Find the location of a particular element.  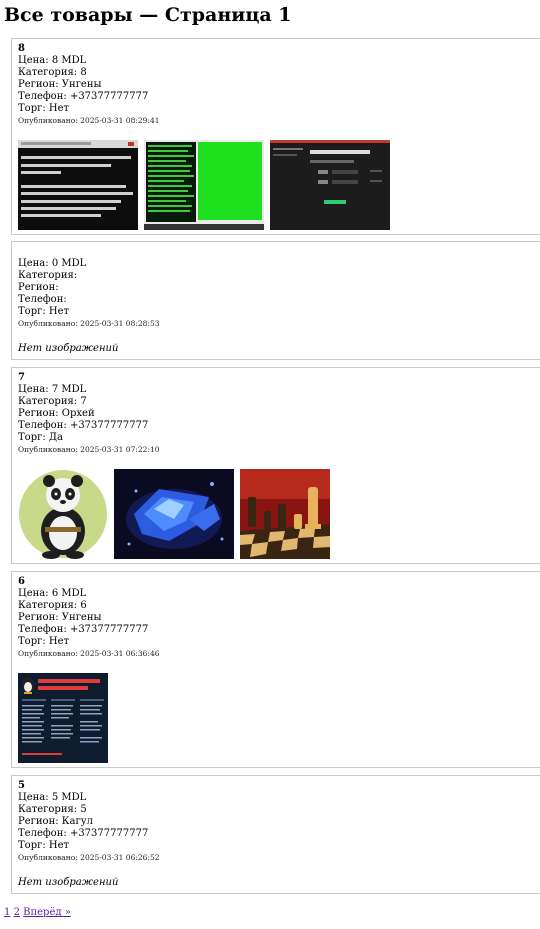

price-value: 0 MDL is located at coordinates (69, 263).